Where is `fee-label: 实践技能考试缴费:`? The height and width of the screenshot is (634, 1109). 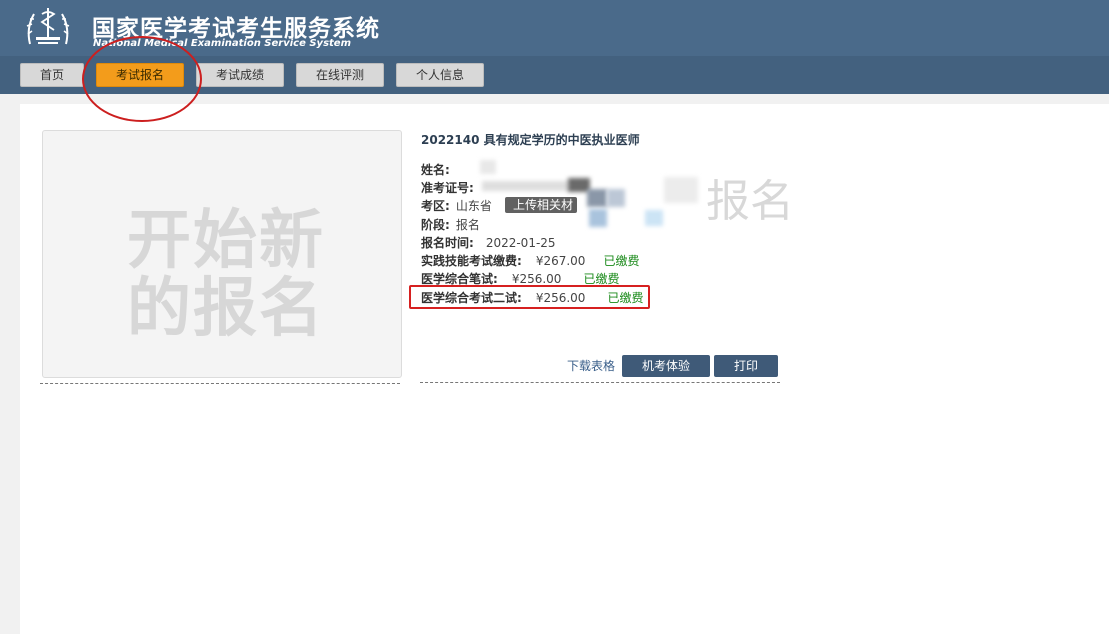
fee-label: 实践技能考试缴费: is located at coordinates (471, 261).